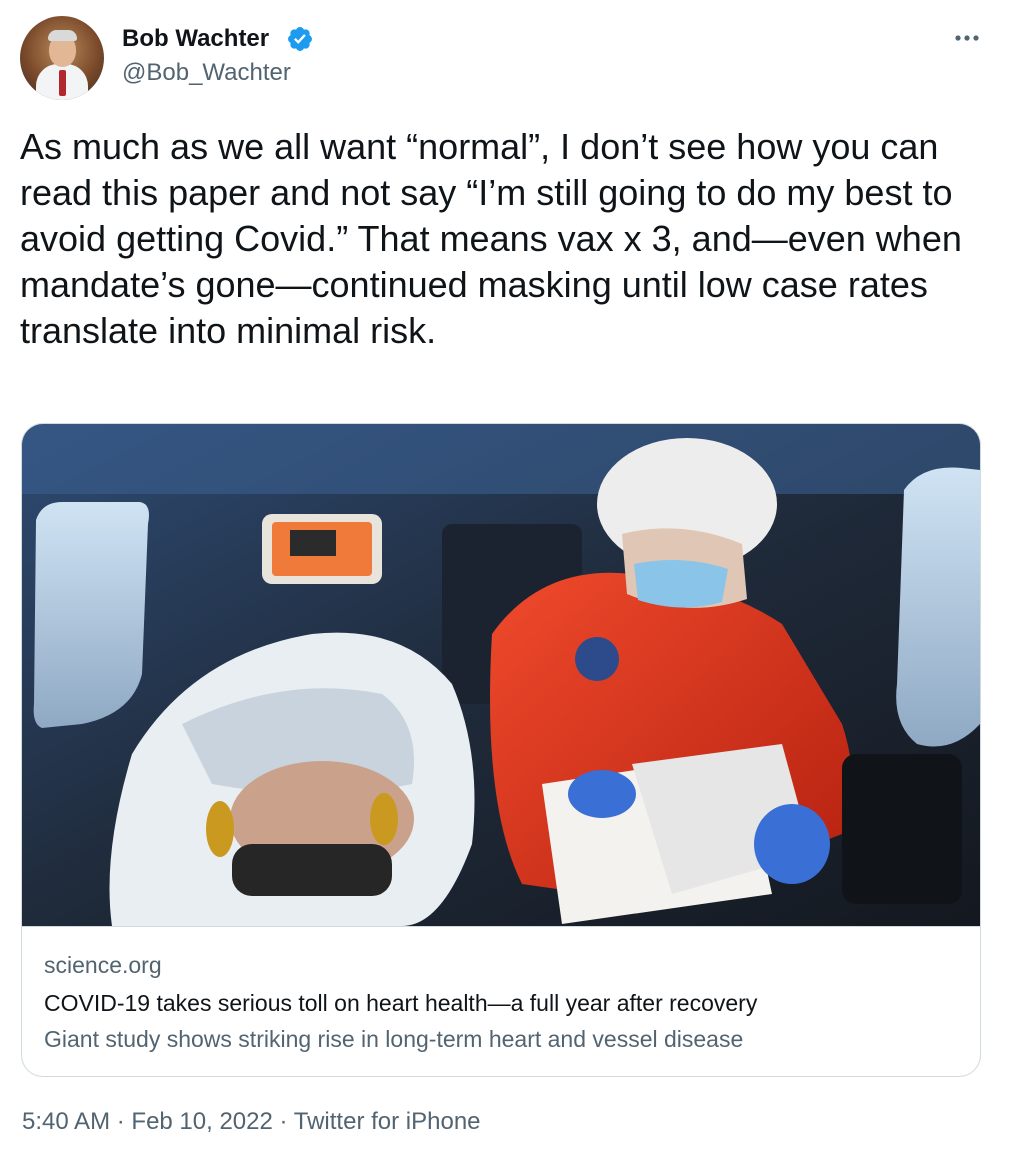  I want to click on tweet-time: 5:40 AM, so click(66, 1121).